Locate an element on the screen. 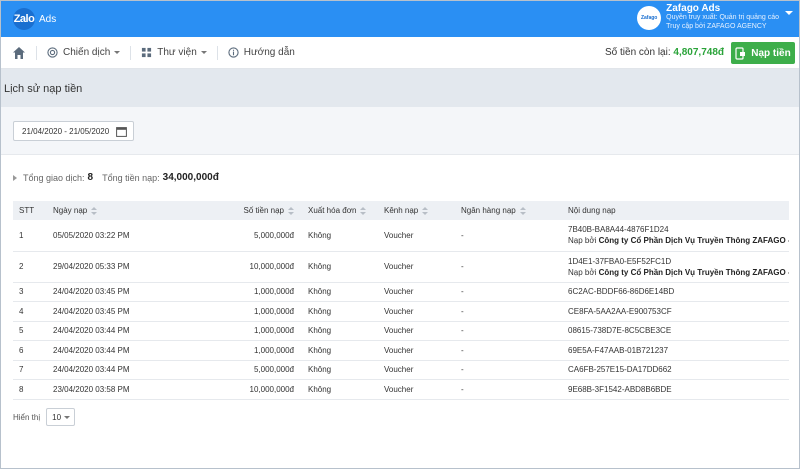  cell-stt: 7 is located at coordinates (30, 370).